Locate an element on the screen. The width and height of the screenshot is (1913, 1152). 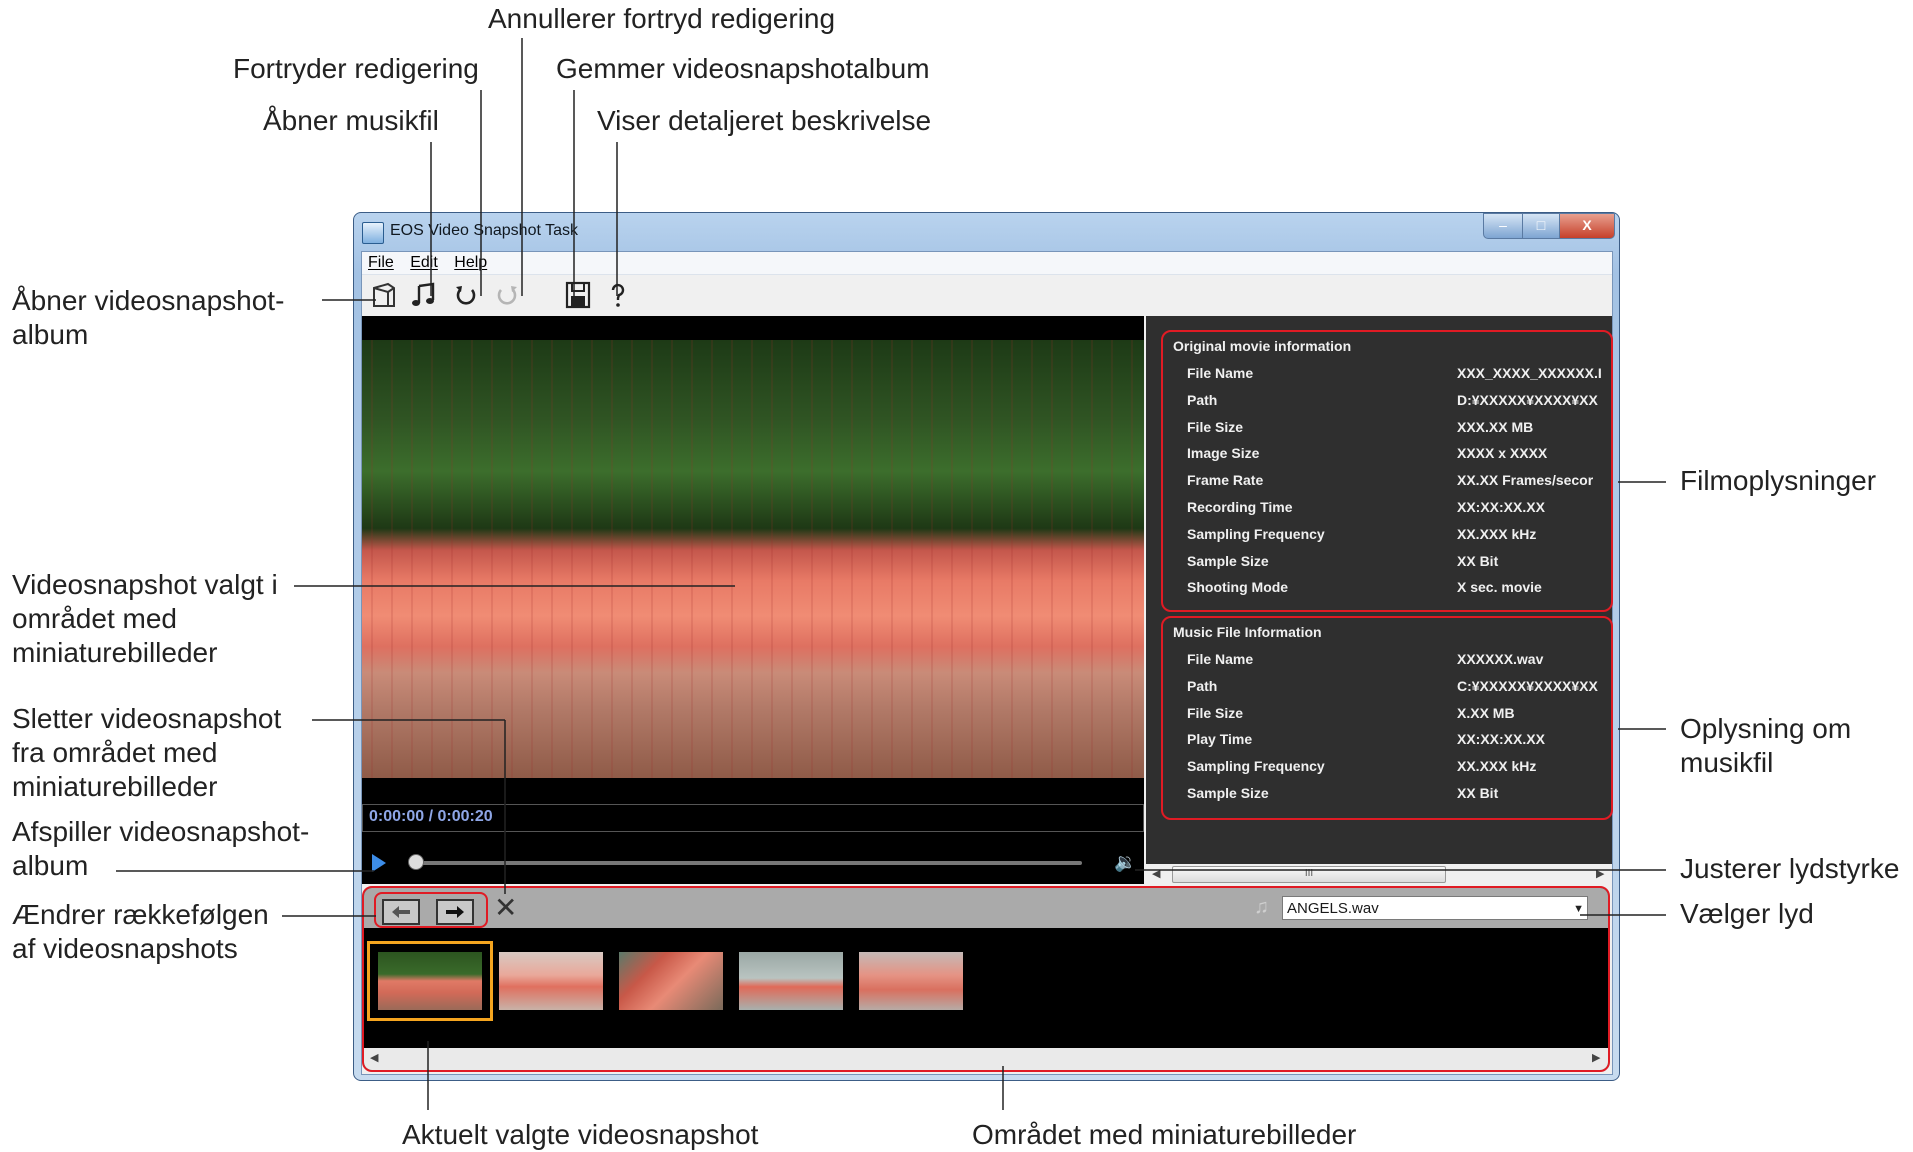
movie-info-row-value: XXX_XXXX_XXXXXX.I is located at coordinates (1529, 373).